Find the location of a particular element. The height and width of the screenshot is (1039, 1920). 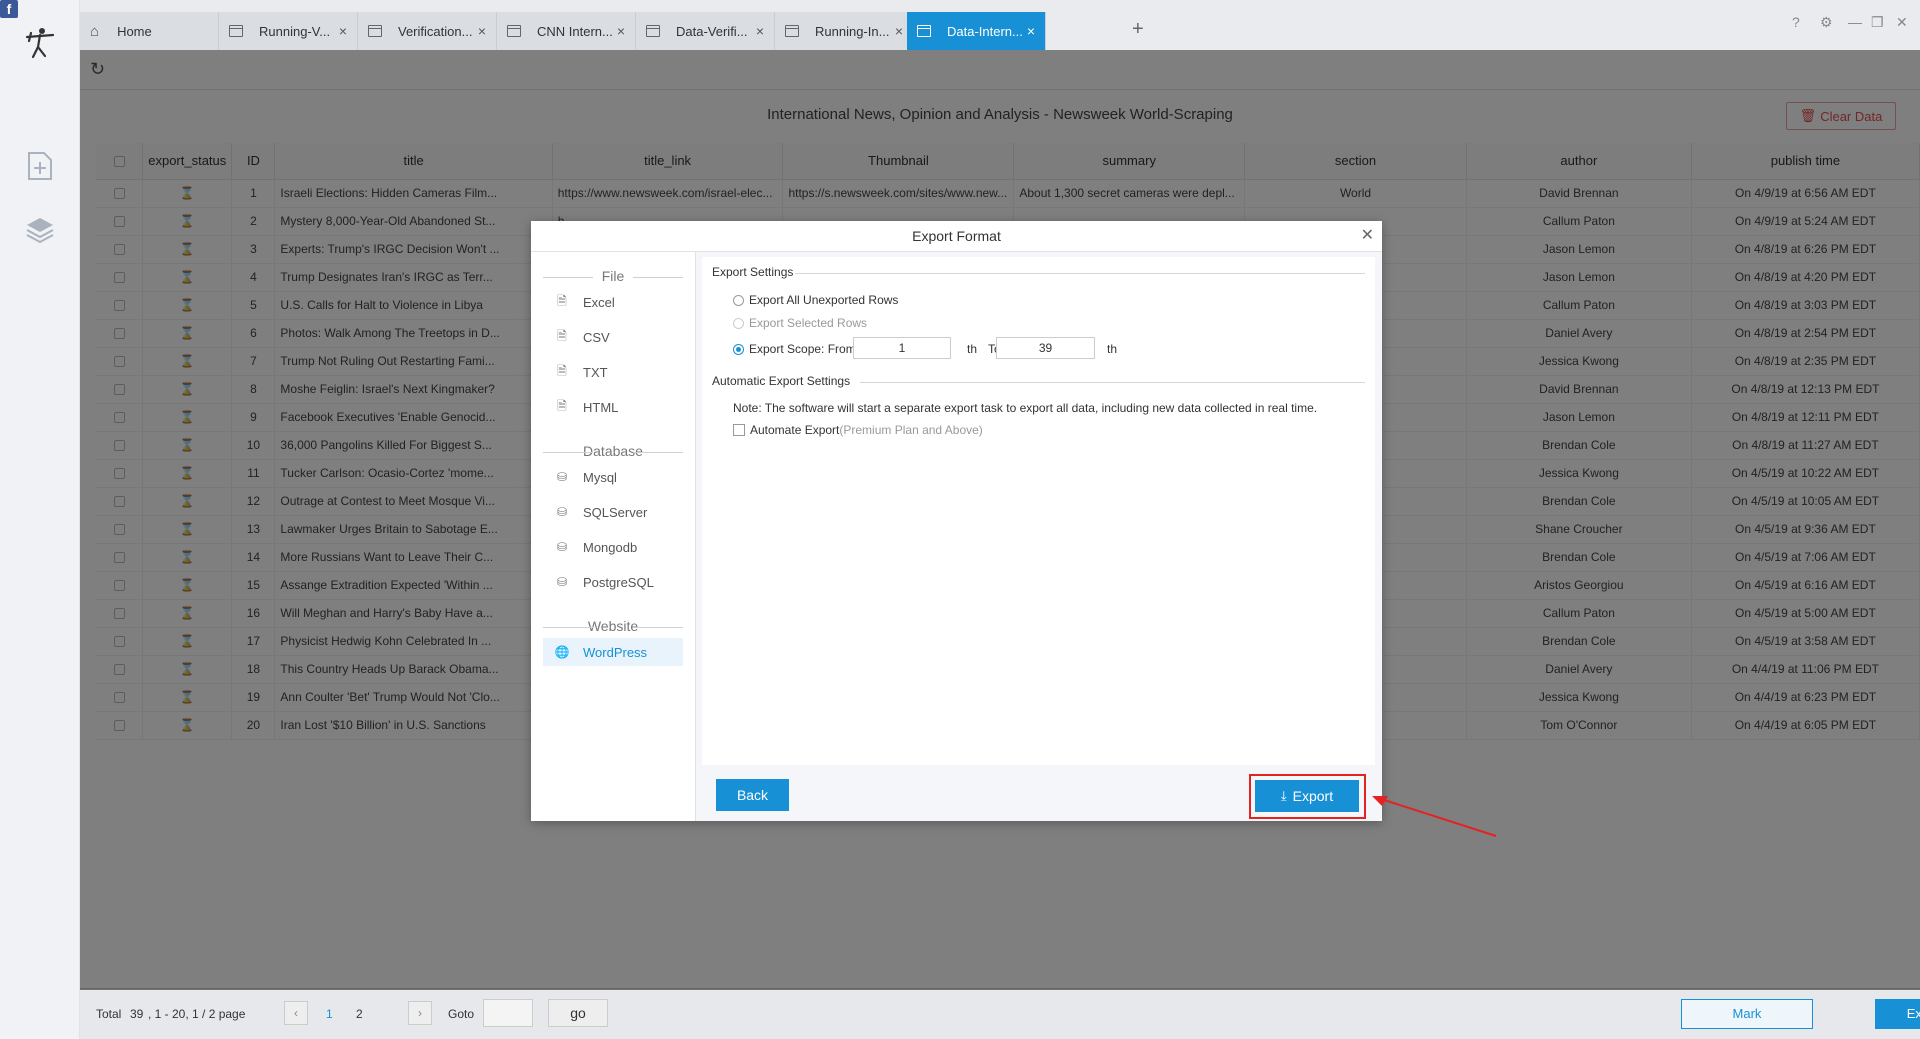

format-item-csv: 🗎 CSV is located at coordinates (613, 337).